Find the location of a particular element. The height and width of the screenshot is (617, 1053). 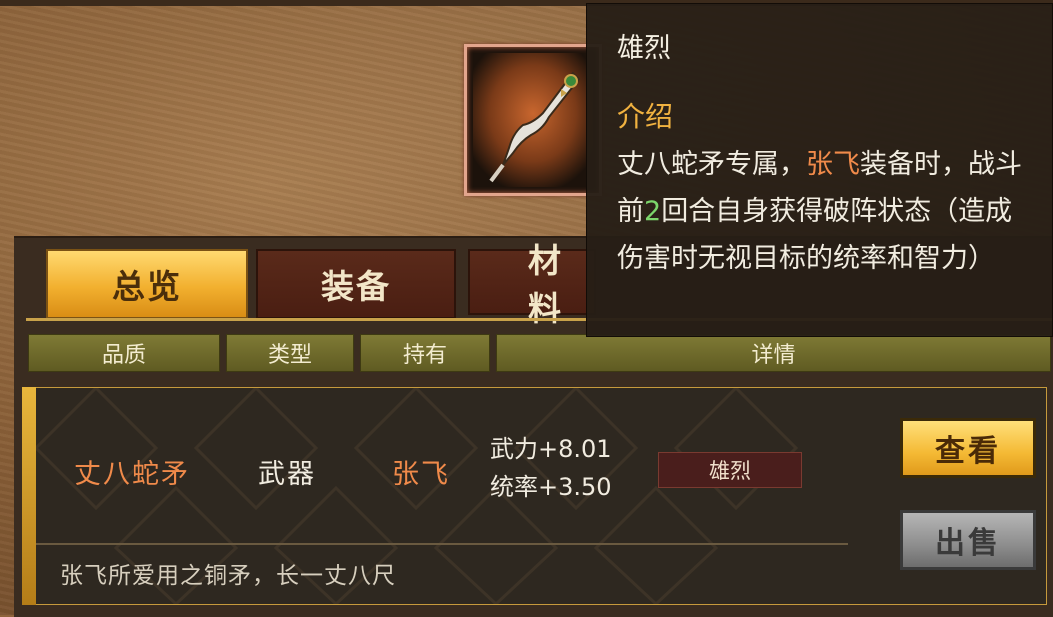

row-accent is located at coordinates (29, 496).